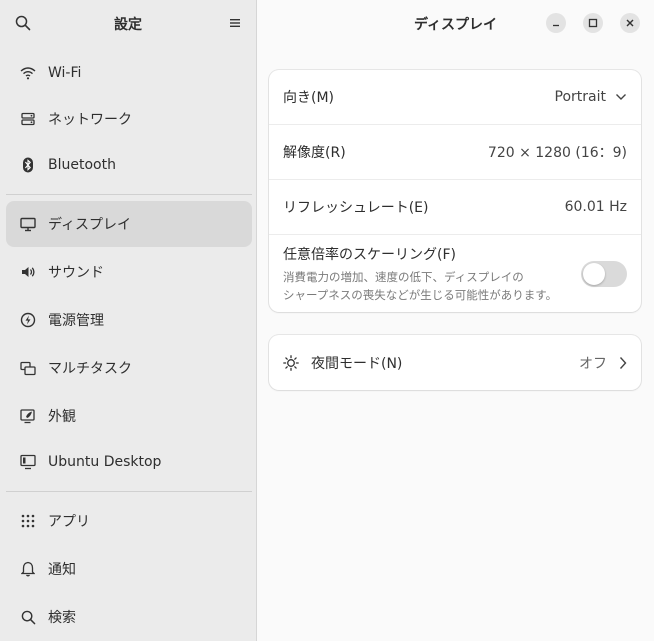  I want to click on night-light-card: 夜間モード(N) オフ, so click(455, 362).